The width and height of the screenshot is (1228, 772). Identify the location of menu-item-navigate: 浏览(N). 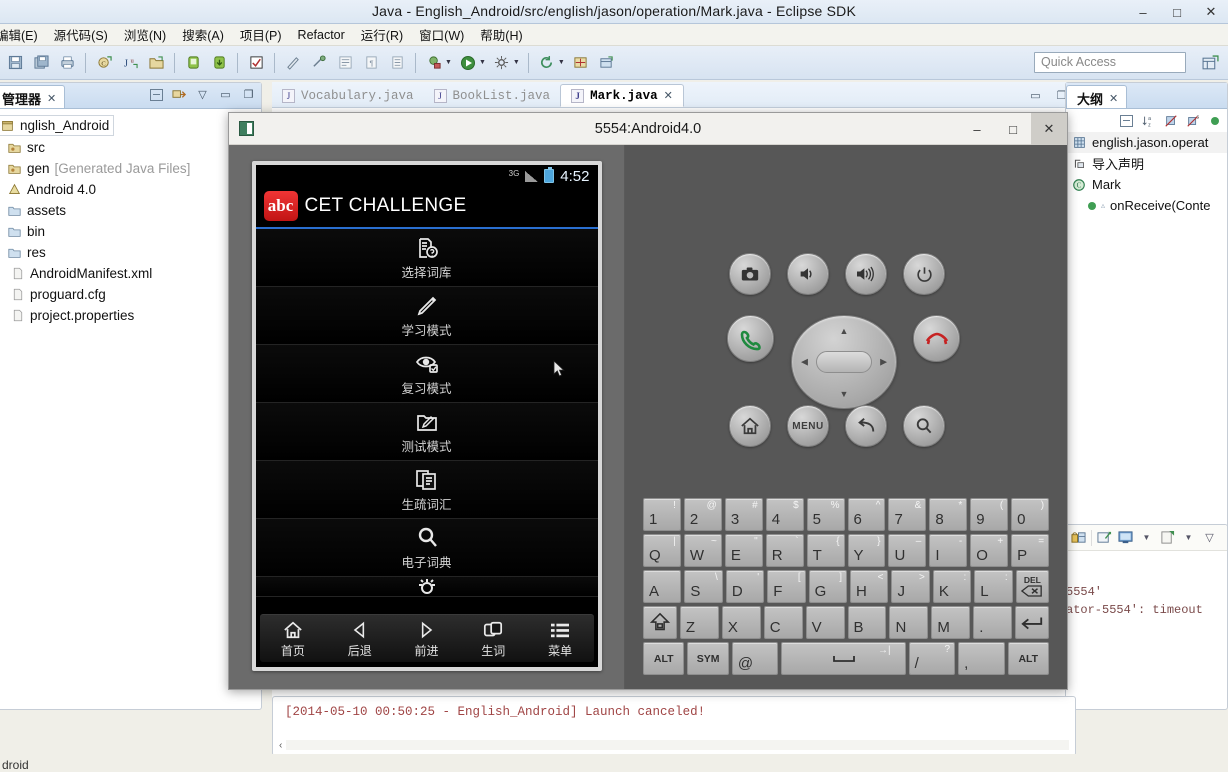
(145, 34).